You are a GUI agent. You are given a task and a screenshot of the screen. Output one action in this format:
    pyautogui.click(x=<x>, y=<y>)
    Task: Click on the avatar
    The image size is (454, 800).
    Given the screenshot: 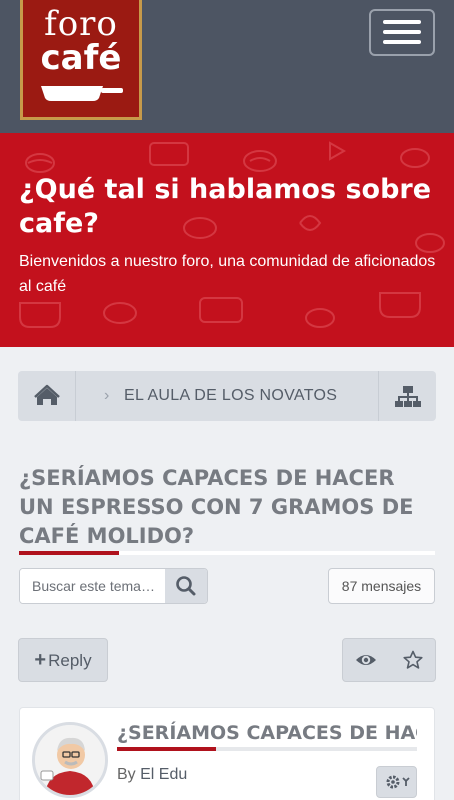 What is the action you would take?
    pyautogui.click(x=70, y=760)
    